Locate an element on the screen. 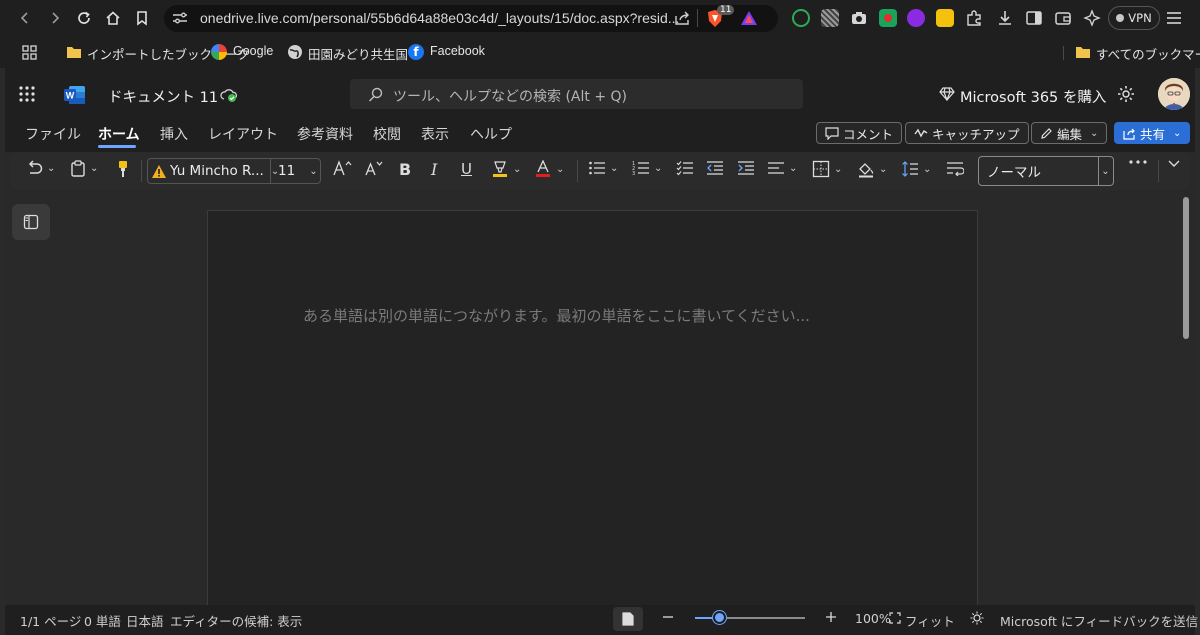  warning-icon is located at coordinates (159, 171).